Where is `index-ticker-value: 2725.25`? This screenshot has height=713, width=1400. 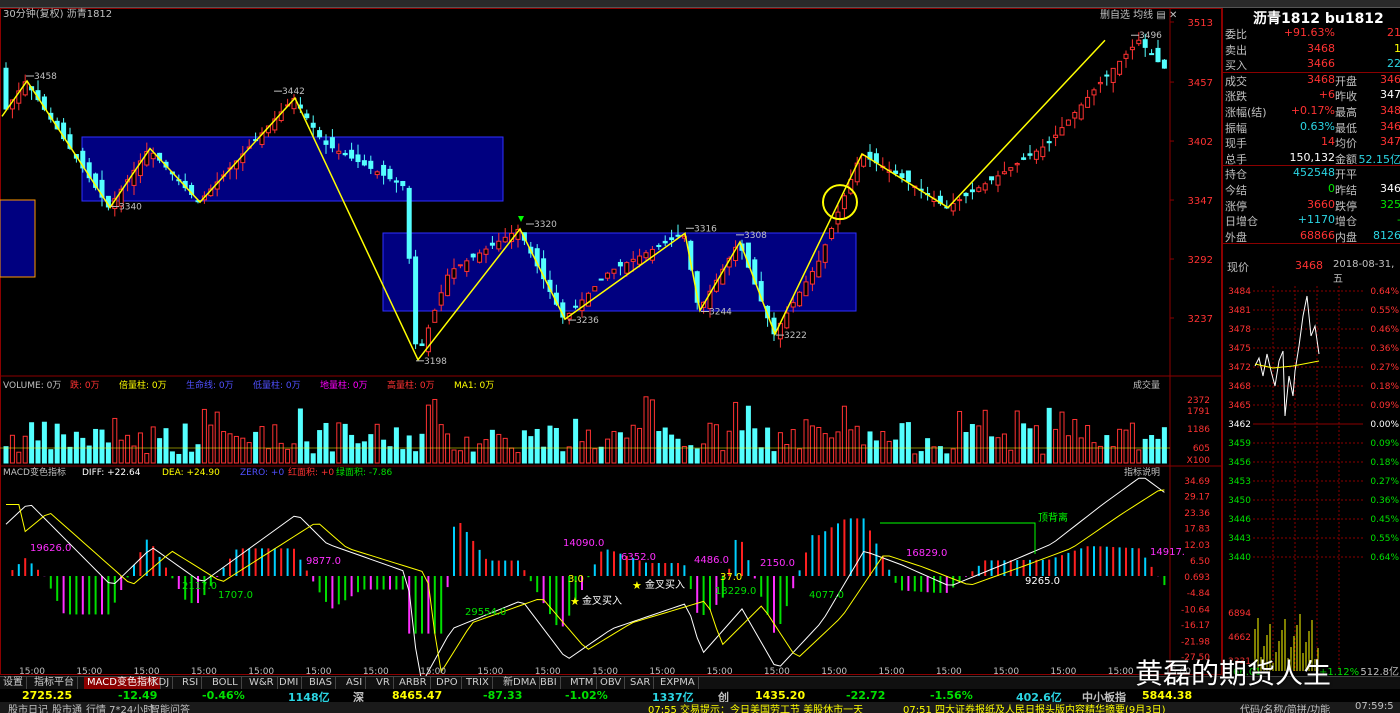 index-ticker-value: 2725.25 is located at coordinates (47, 695).